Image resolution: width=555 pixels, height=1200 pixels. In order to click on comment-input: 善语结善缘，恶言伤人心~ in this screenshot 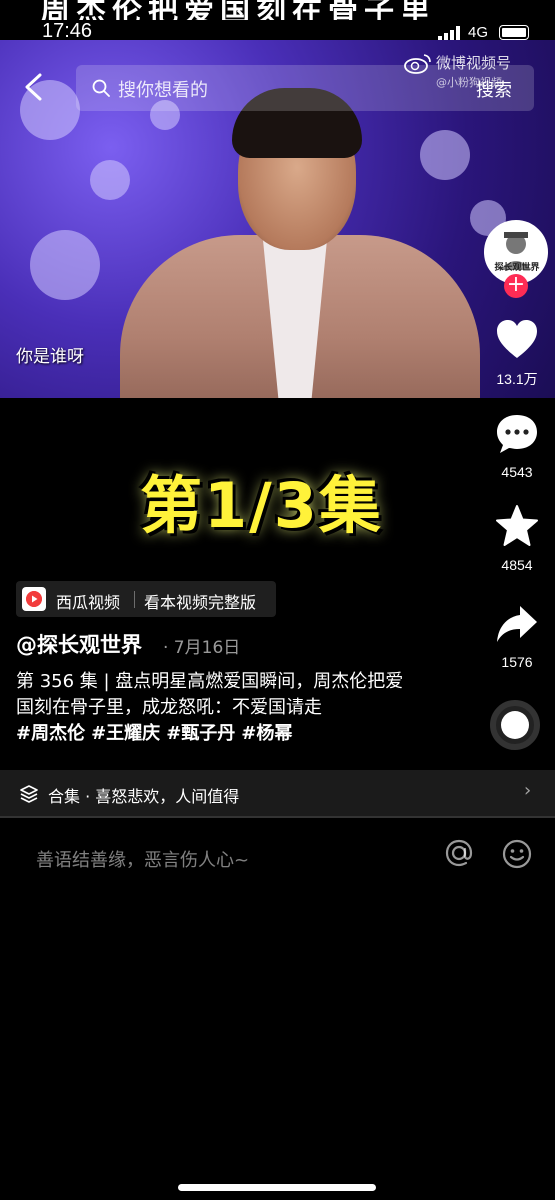, I will do `click(142, 859)`.